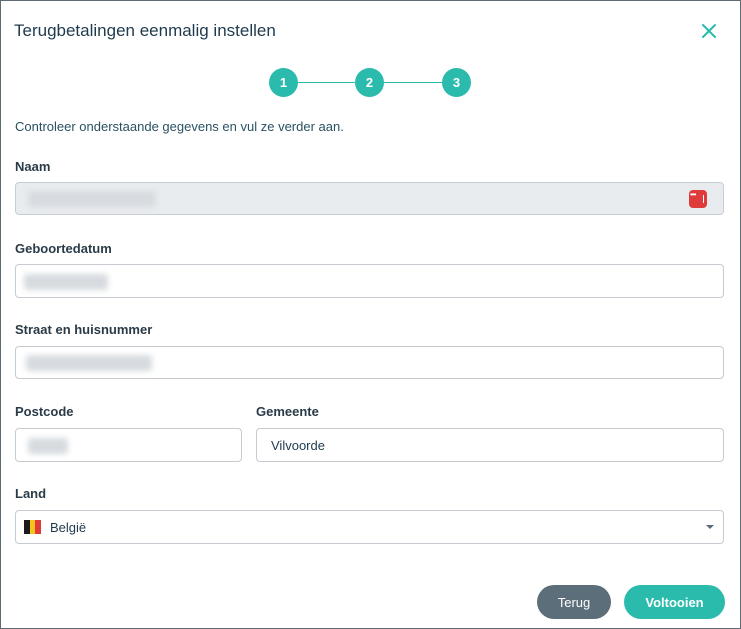 This screenshot has height=629, width=741. Describe the element at coordinates (44, 411) in the screenshot. I see `postcode-label: Postcode` at that location.